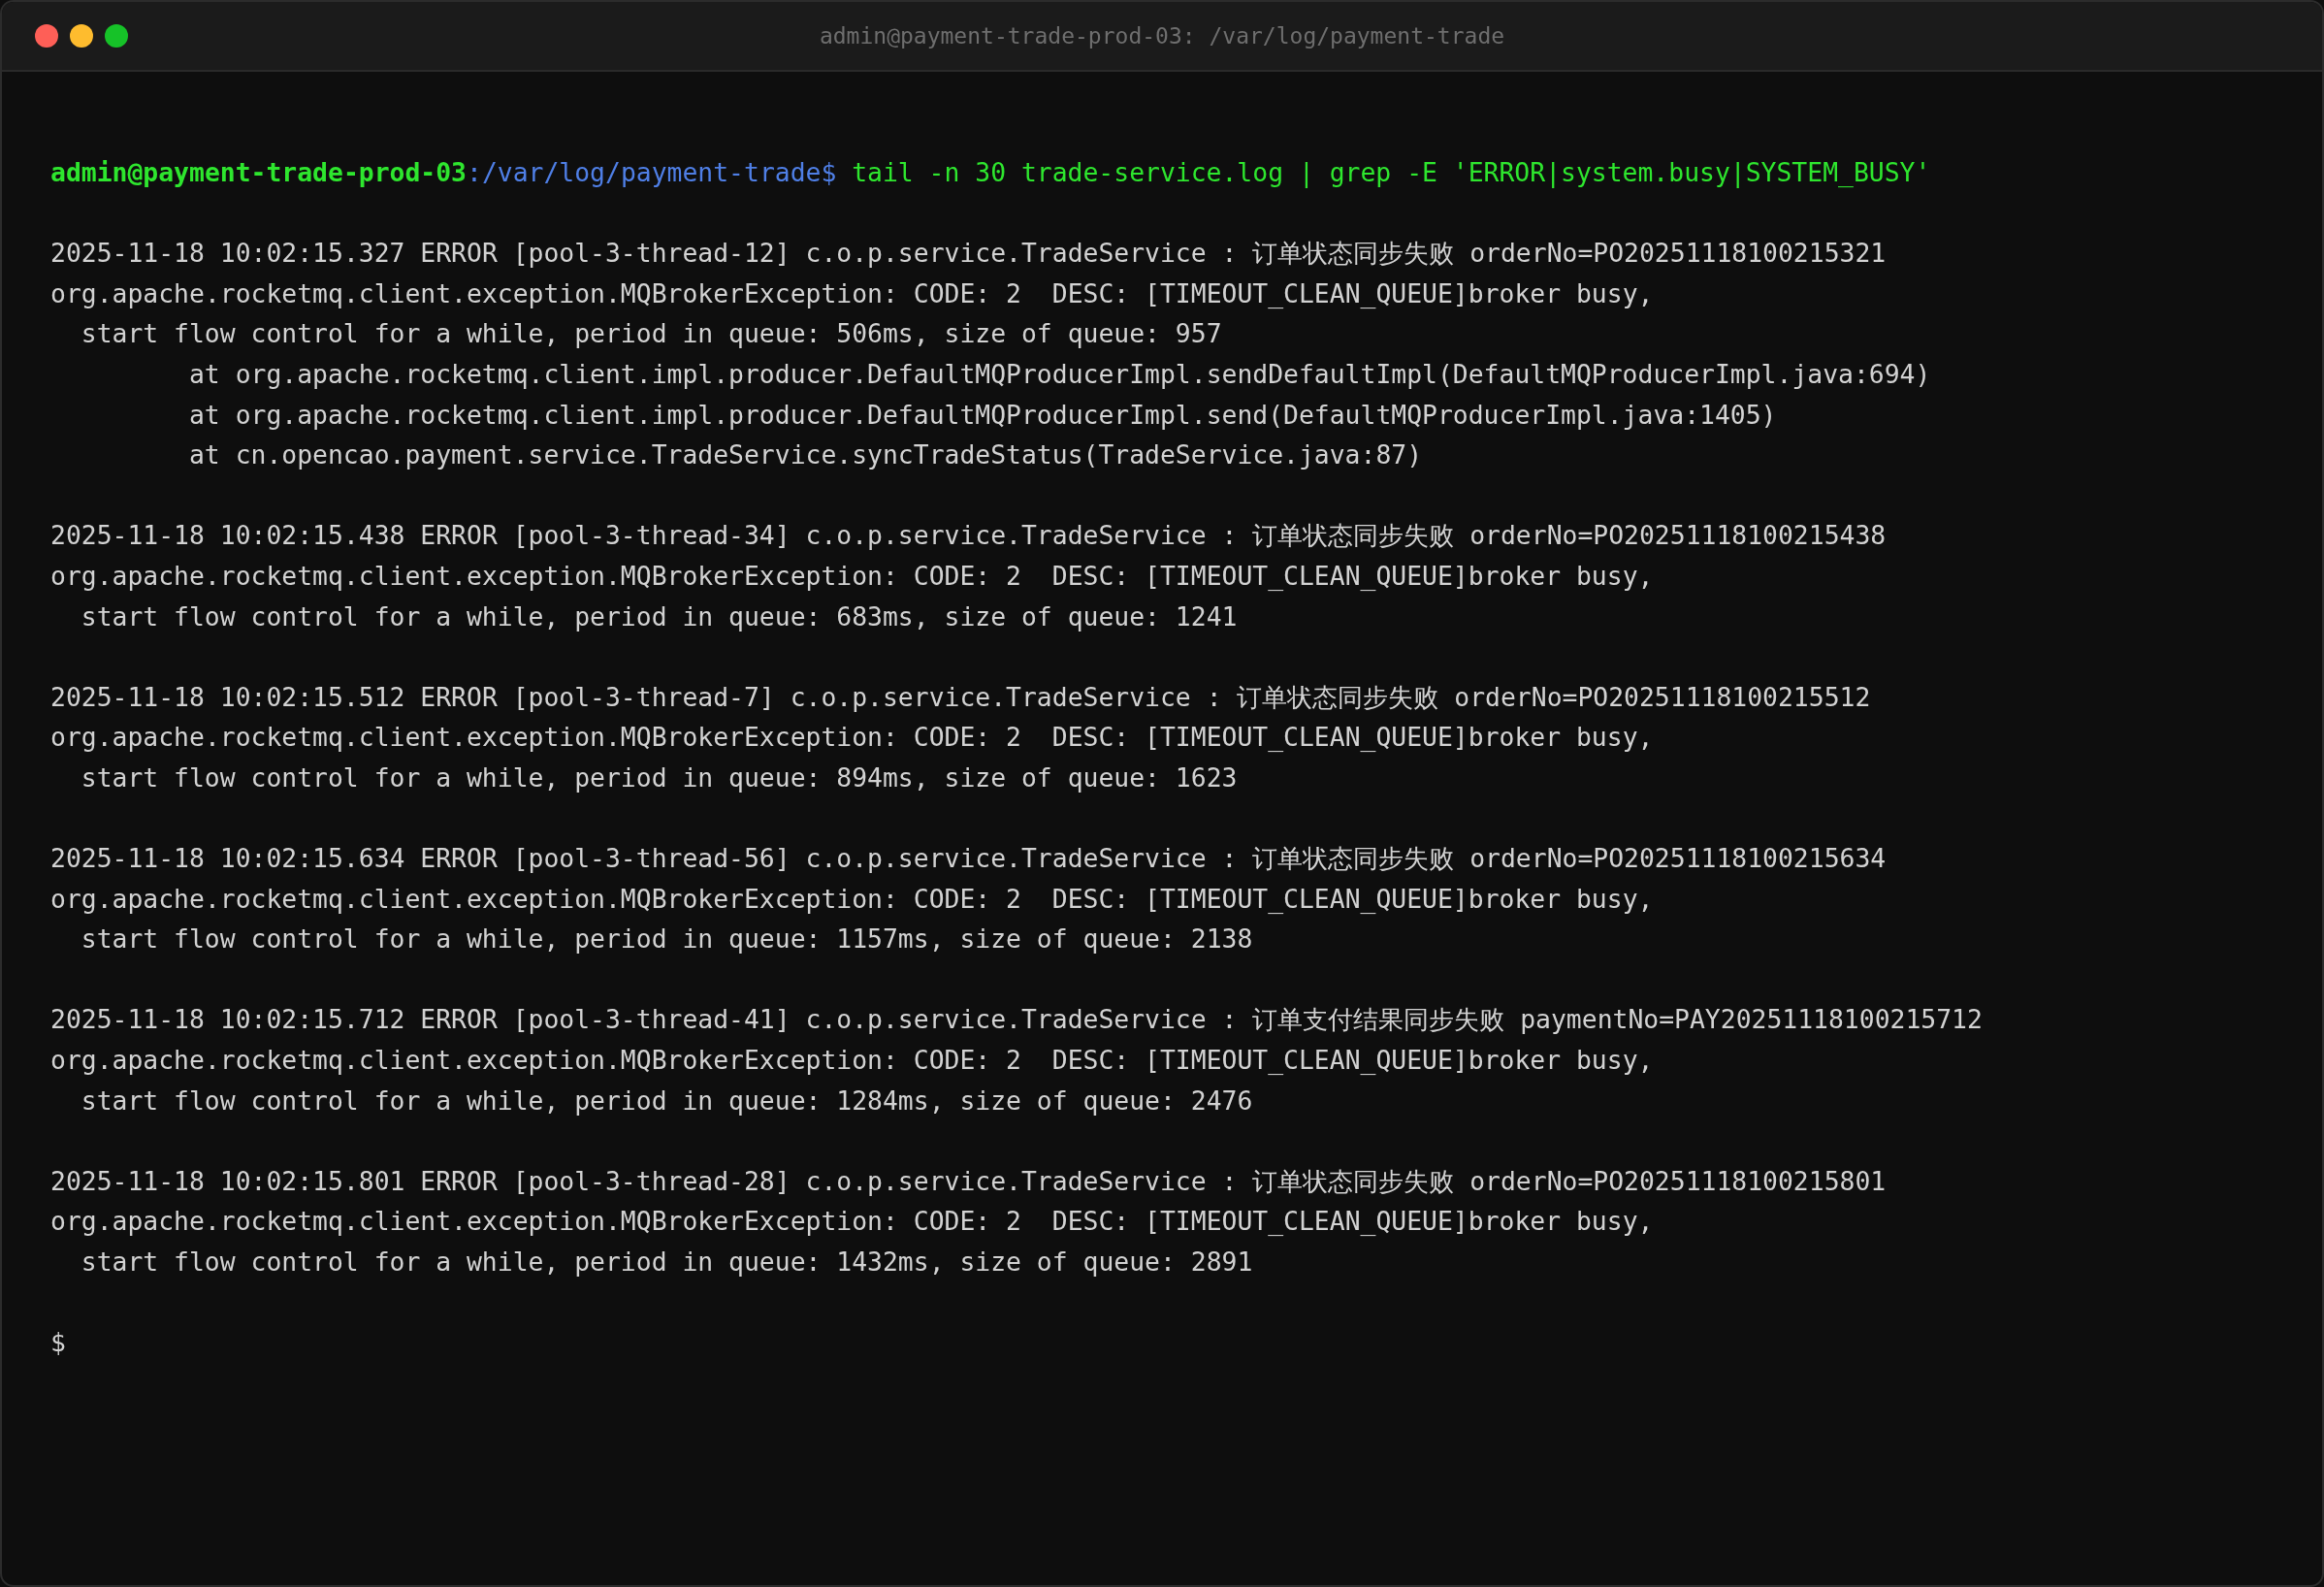 The height and width of the screenshot is (1587, 2324). What do you see at coordinates (58, 1343) in the screenshot?
I see `shell-prompt: $` at bounding box center [58, 1343].